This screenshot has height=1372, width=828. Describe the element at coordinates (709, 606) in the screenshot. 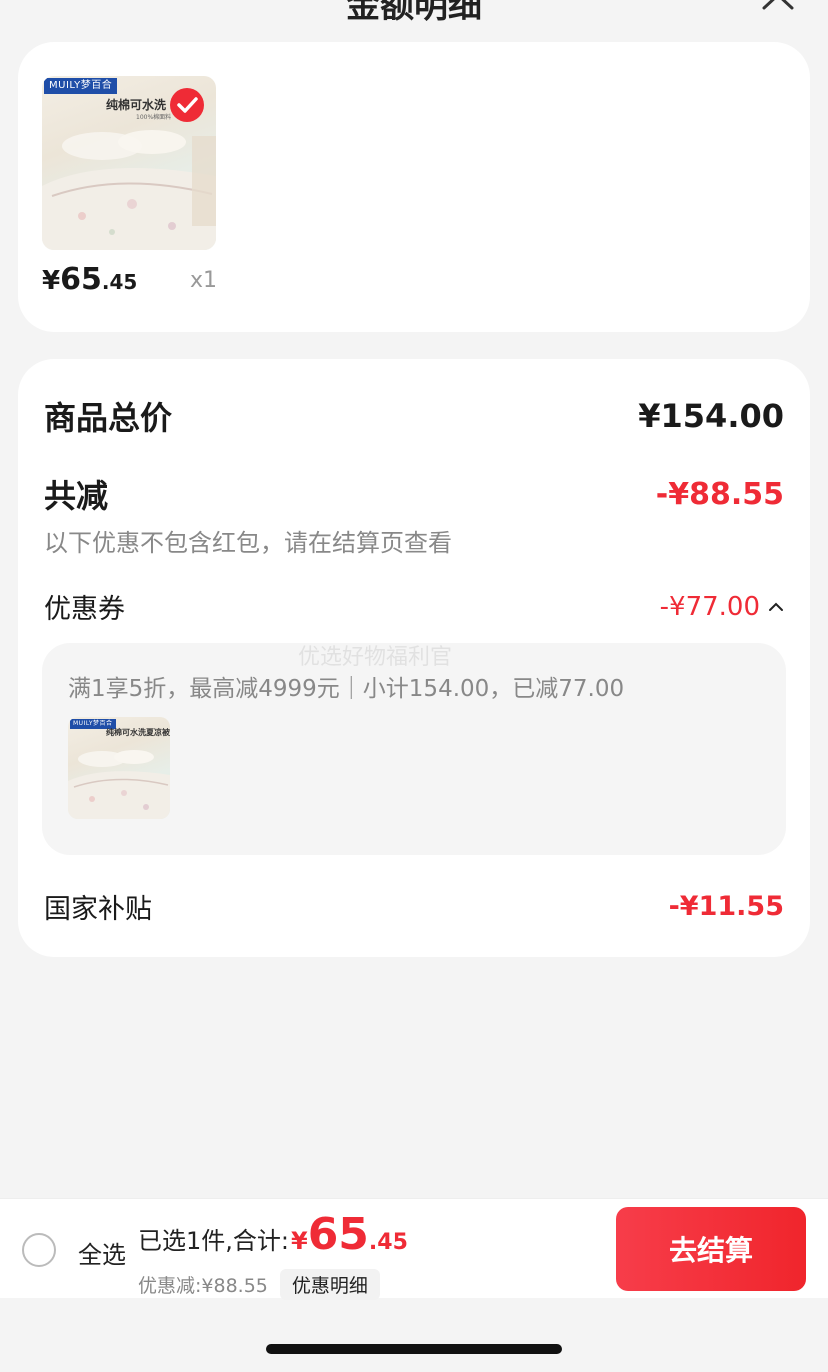

I see `coupon-value: -¥77.00` at that location.